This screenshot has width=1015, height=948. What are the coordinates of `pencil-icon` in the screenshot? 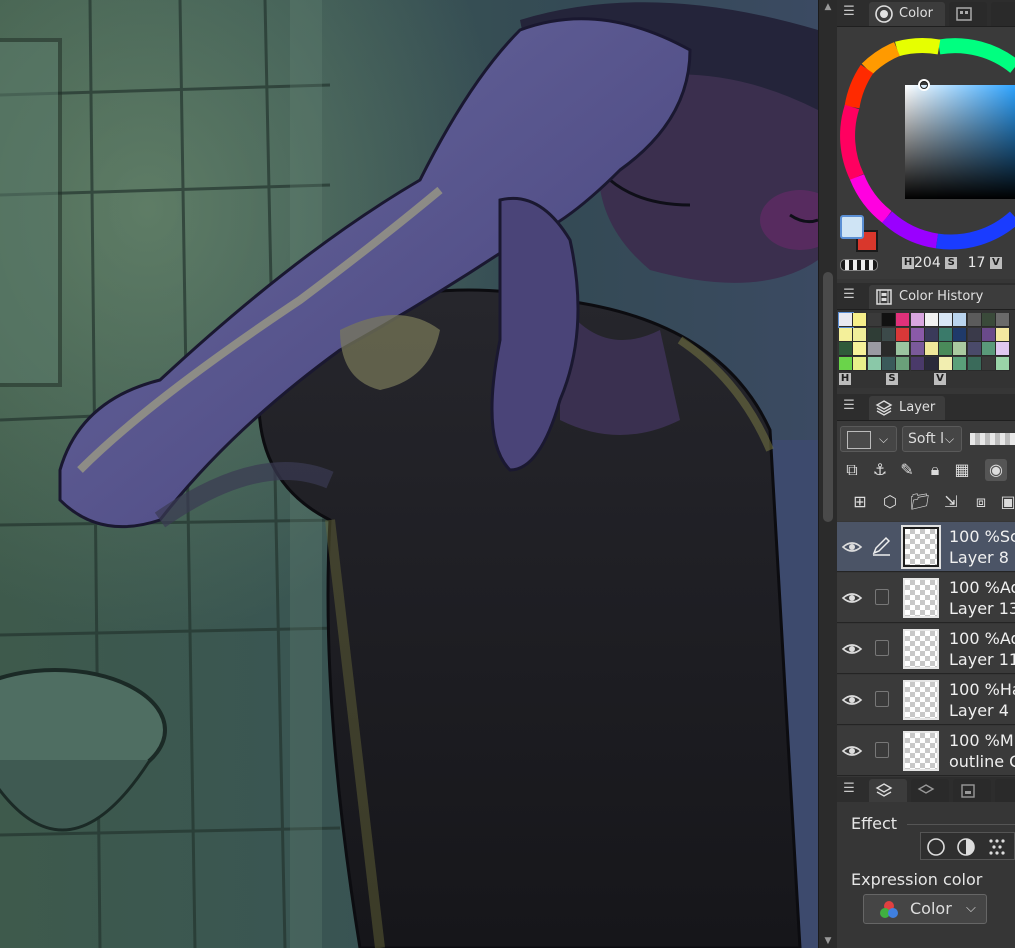 It's located at (881, 546).